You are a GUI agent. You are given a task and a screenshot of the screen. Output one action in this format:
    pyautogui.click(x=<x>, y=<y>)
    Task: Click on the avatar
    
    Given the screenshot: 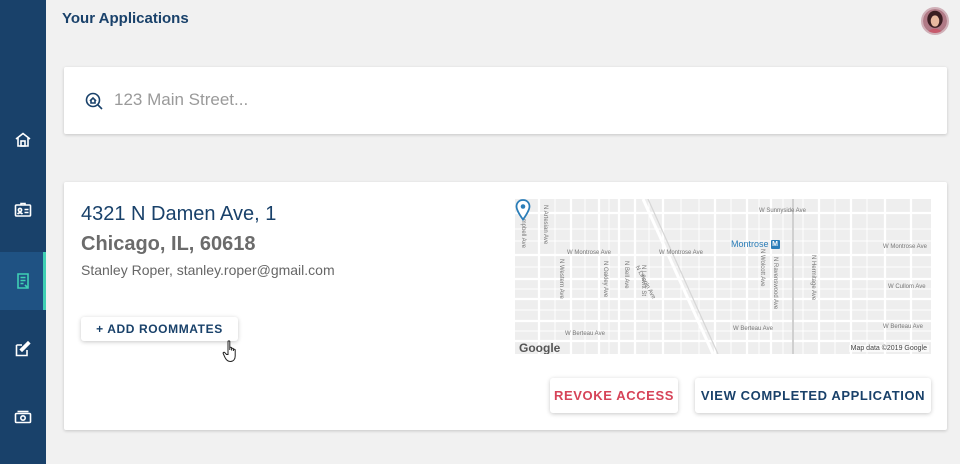 What is the action you would take?
    pyautogui.click(x=935, y=21)
    